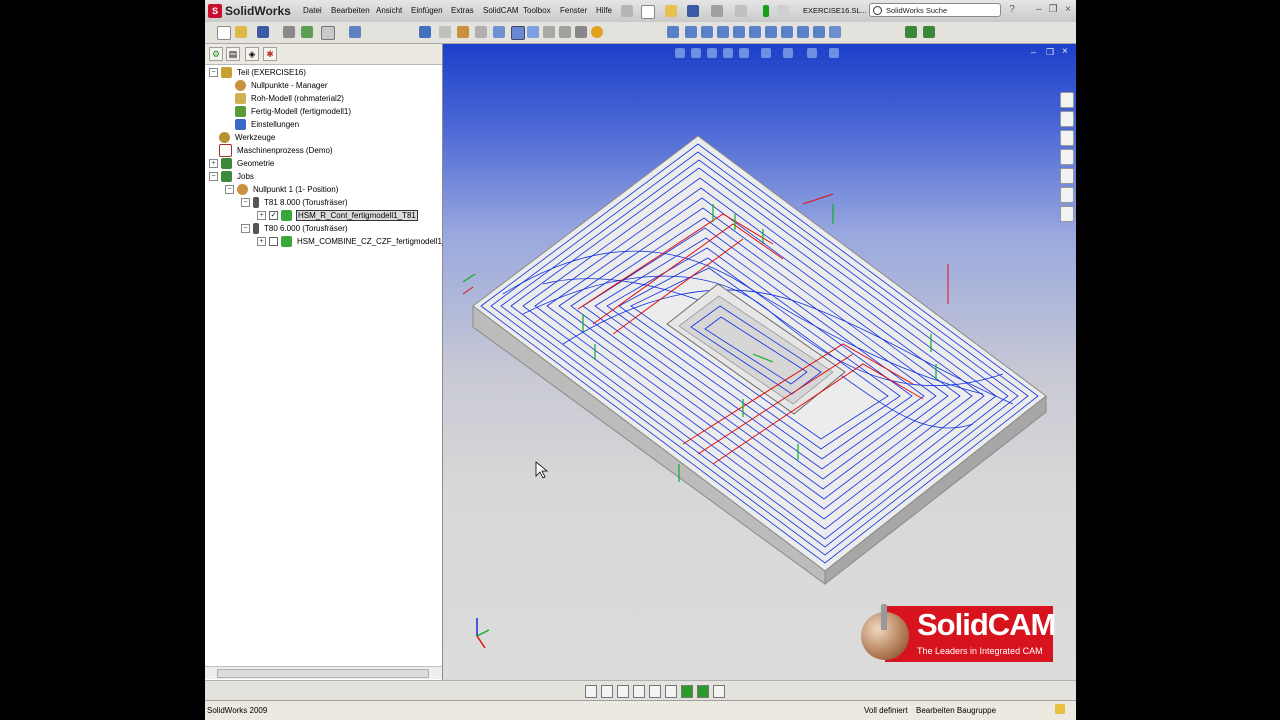  What do you see at coordinates (216, 54) in the screenshot?
I see `feature-tree-tab-icon: ⚙` at bounding box center [216, 54].